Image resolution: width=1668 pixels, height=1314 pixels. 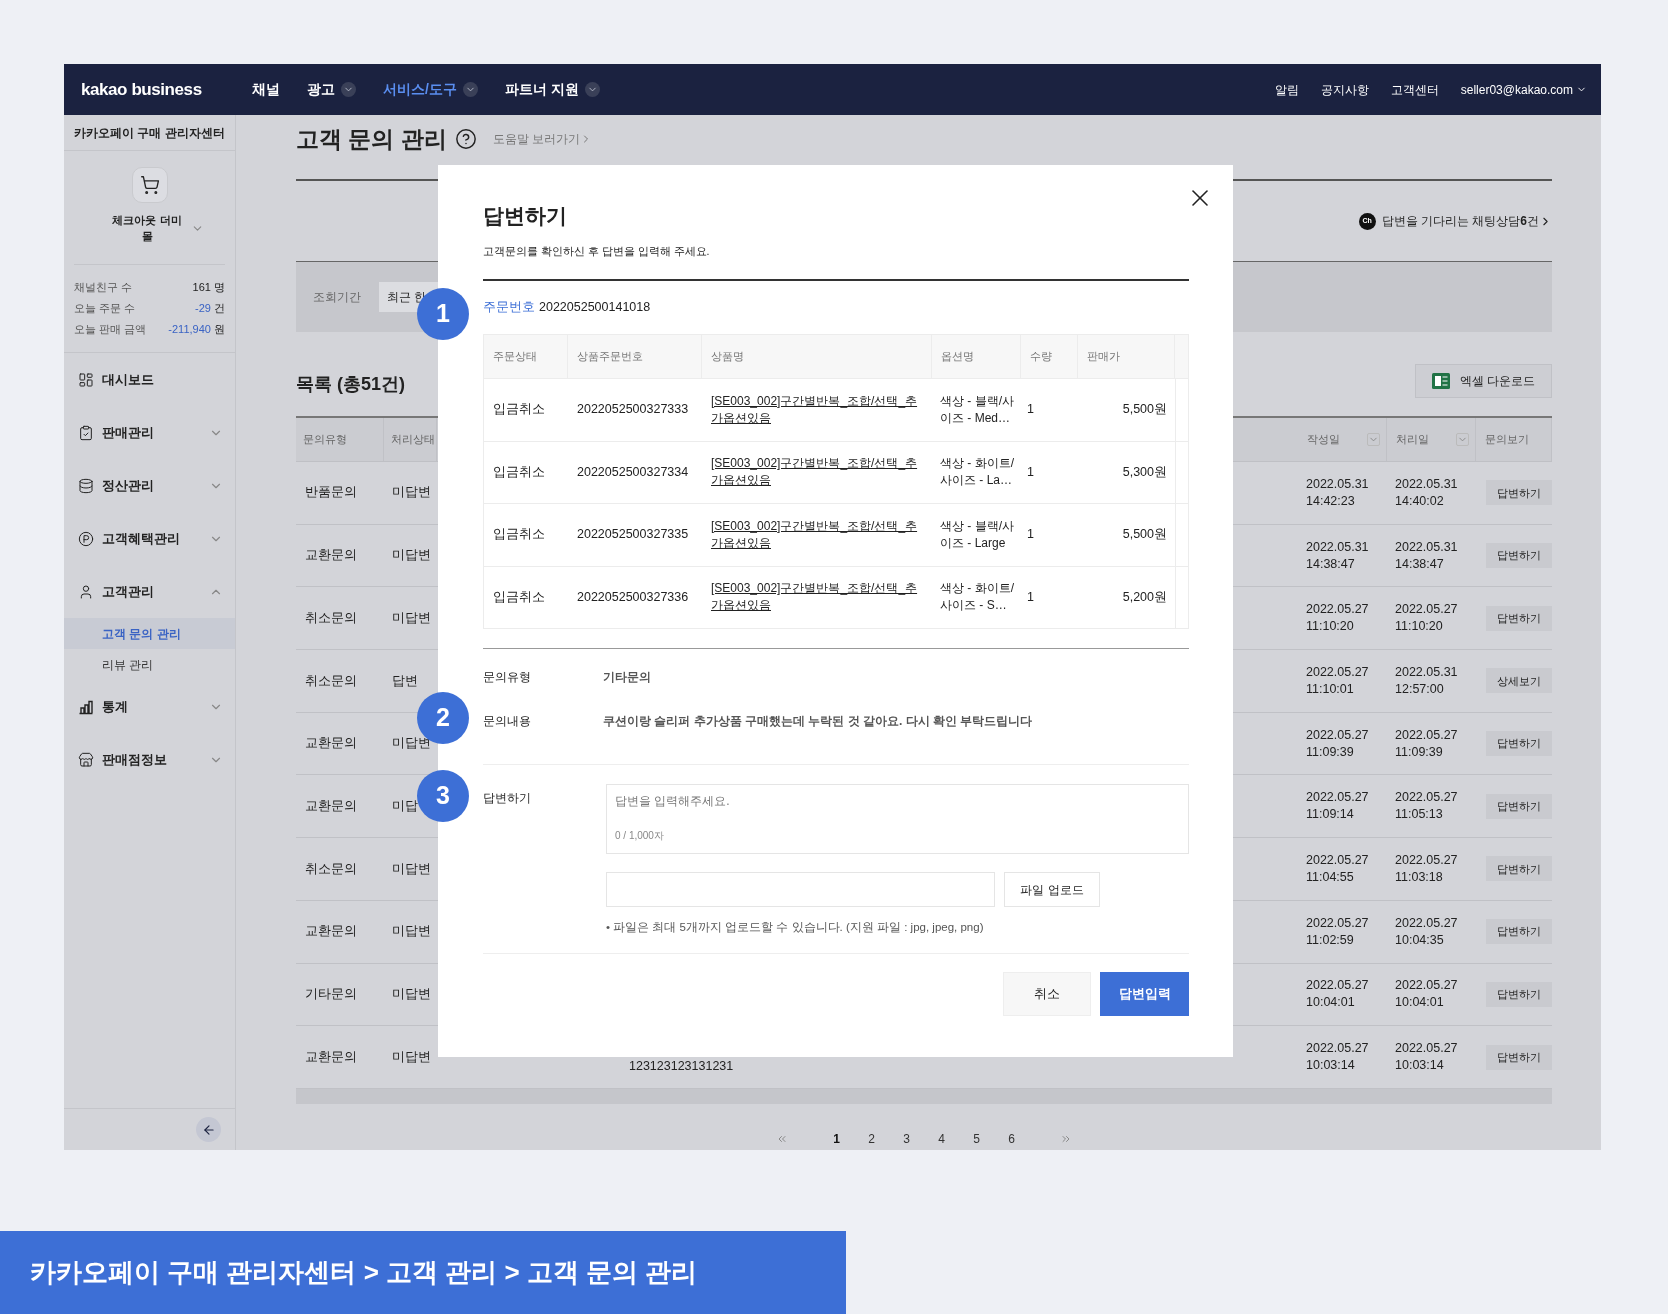 What do you see at coordinates (595, 307) in the screenshot?
I see `order-number: 2022052500141018` at bounding box center [595, 307].